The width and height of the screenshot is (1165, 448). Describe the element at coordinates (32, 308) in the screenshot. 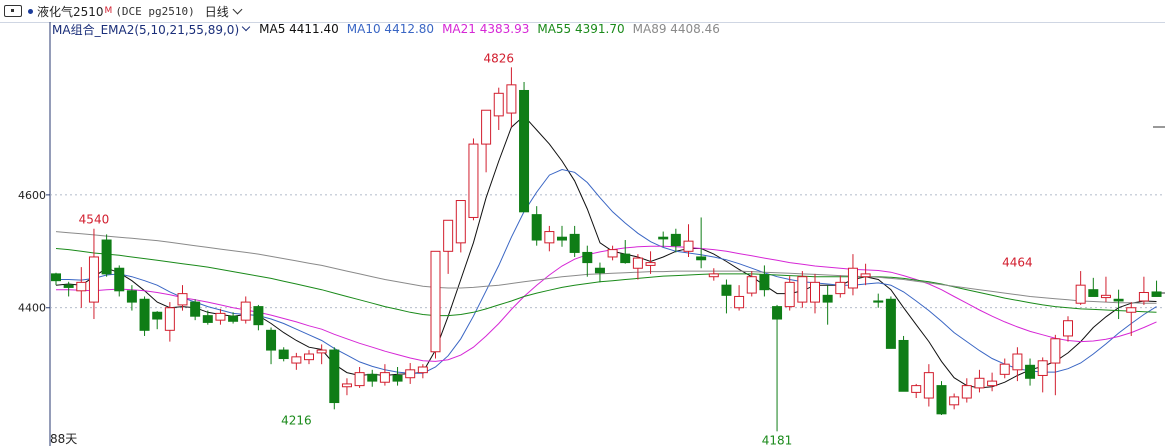

I see `y-tick-label-4400: 4400` at that location.